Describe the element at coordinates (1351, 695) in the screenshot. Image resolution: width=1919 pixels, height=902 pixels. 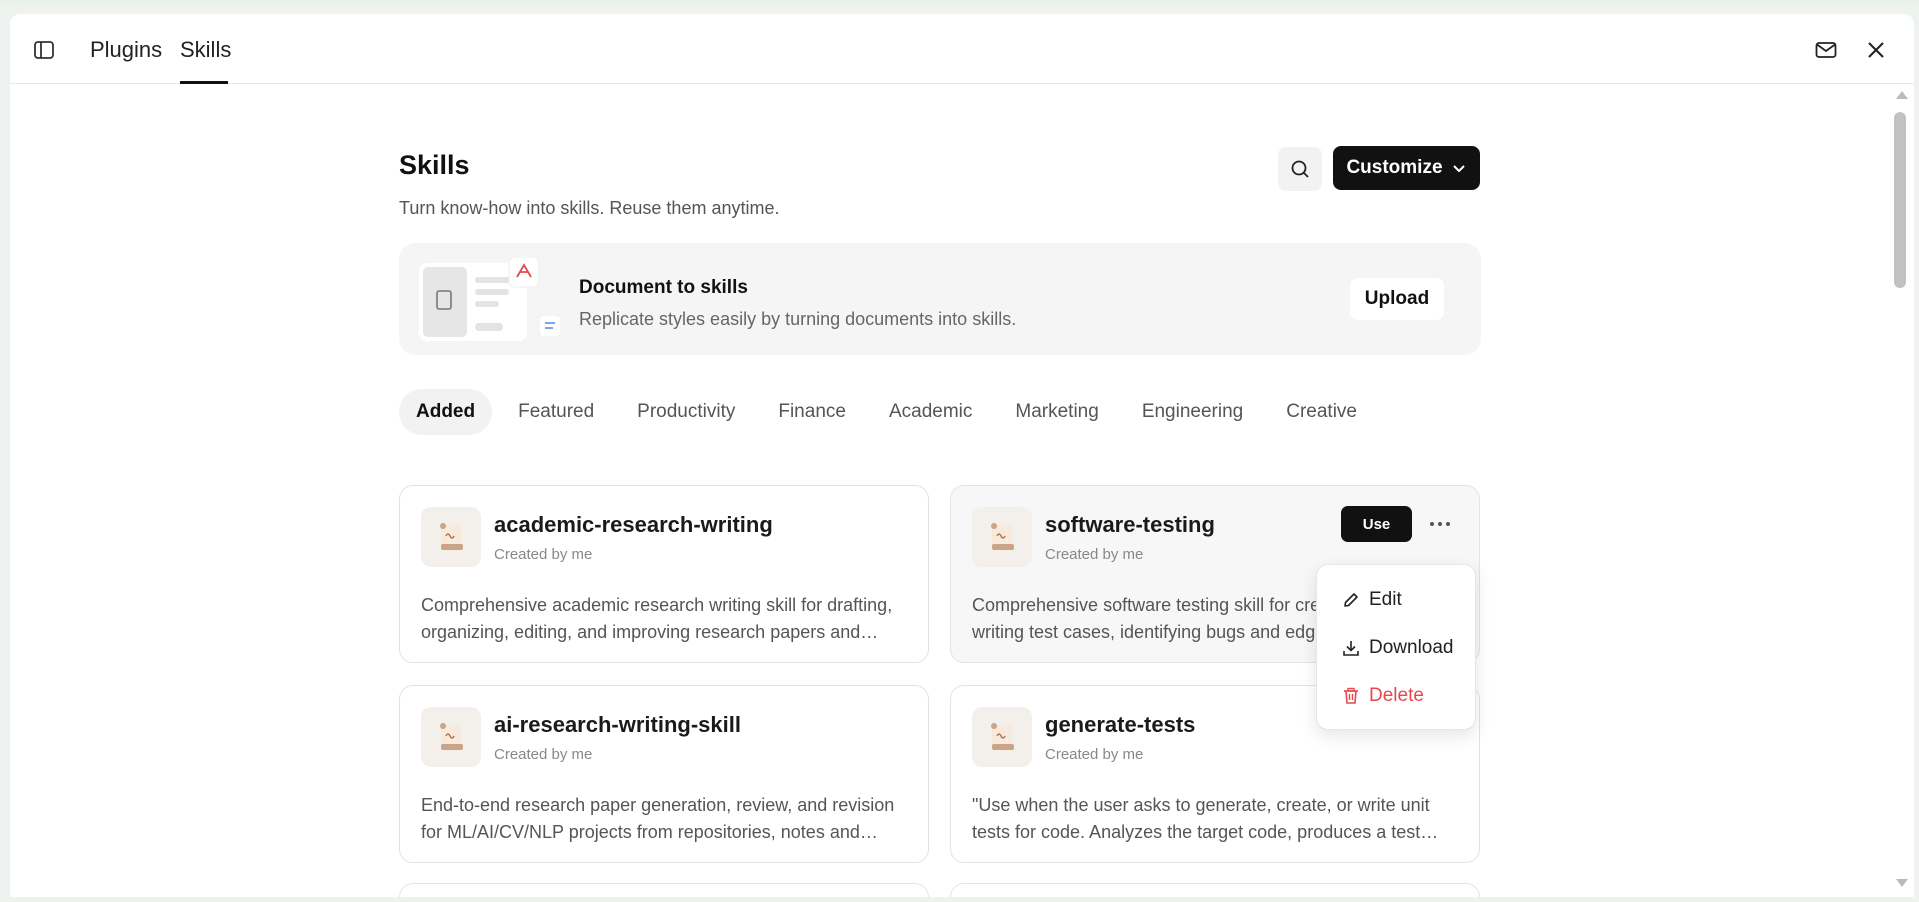
I see `trash-icon` at that location.